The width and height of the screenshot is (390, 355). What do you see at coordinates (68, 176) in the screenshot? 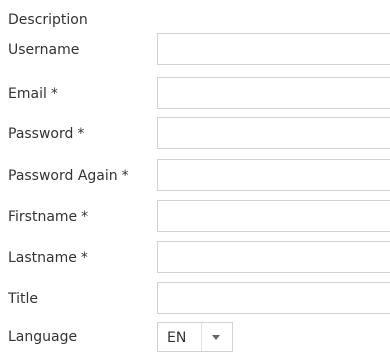
I see `password-again-label: Password Again *` at bounding box center [68, 176].